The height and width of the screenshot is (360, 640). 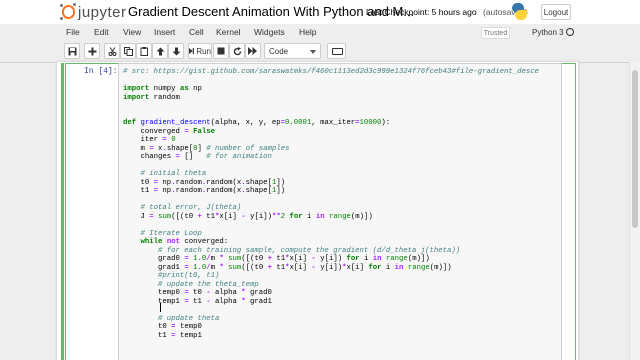 What do you see at coordinates (556, 12) in the screenshot?
I see `logout-button: Logout` at bounding box center [556, 12].